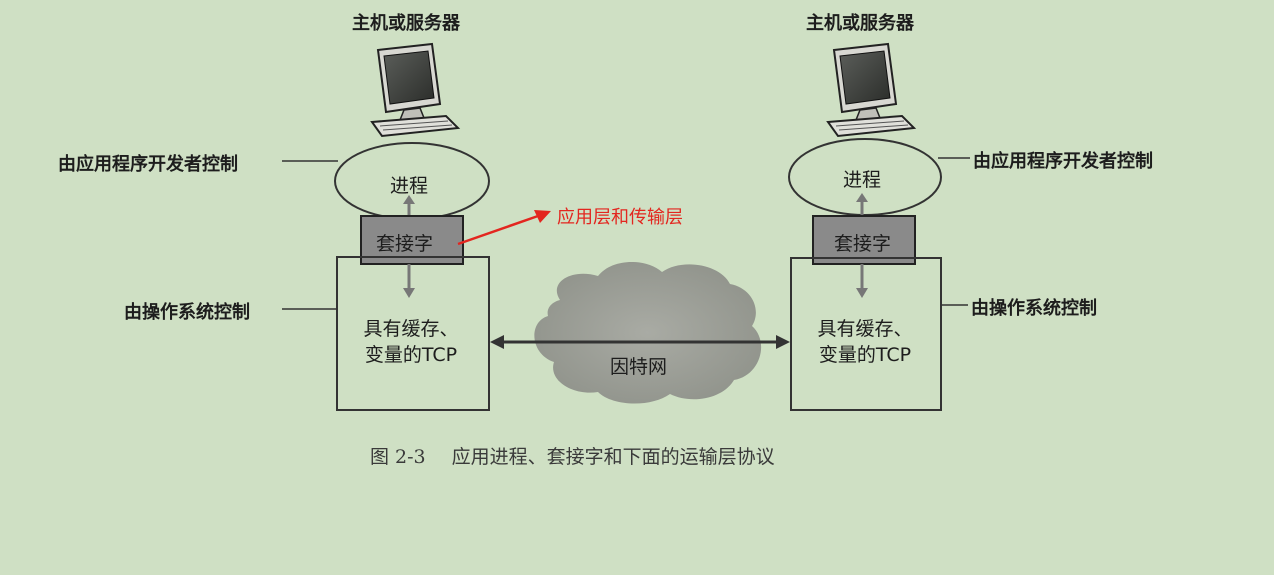  What do you see at coordinates (862, 281) in the screenshot?
I see `right-socket-tcp-arrow` at bounding box center [862, 281].